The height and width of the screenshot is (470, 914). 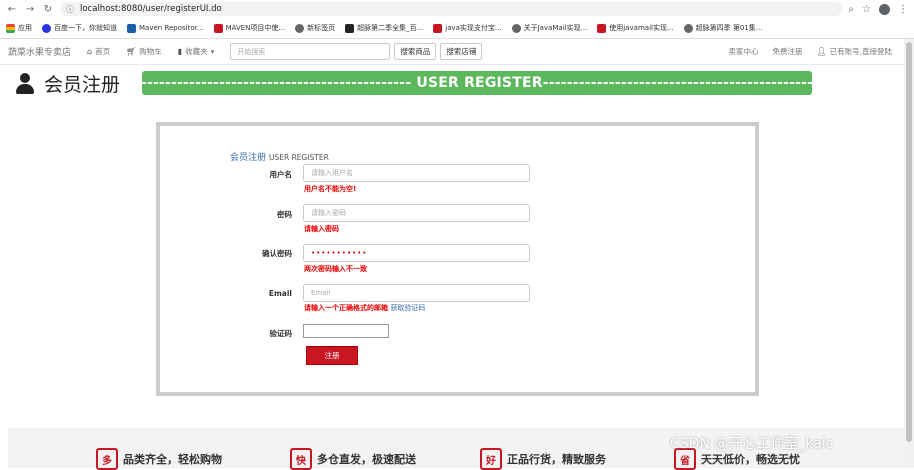 I want to click on email-label: Email, so click(x=280, y=293).